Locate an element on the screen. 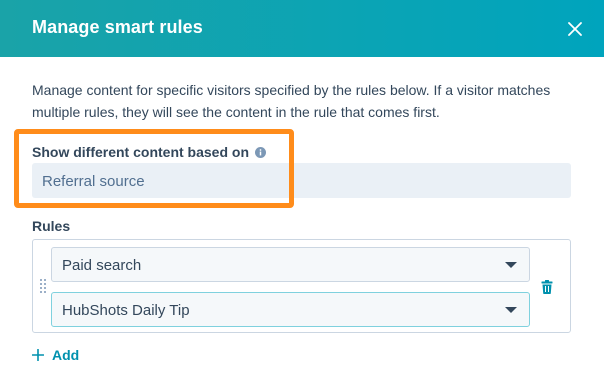 This screenshot has width=604, height=391. rules-label: Rules is located at coordinates (51, 226).